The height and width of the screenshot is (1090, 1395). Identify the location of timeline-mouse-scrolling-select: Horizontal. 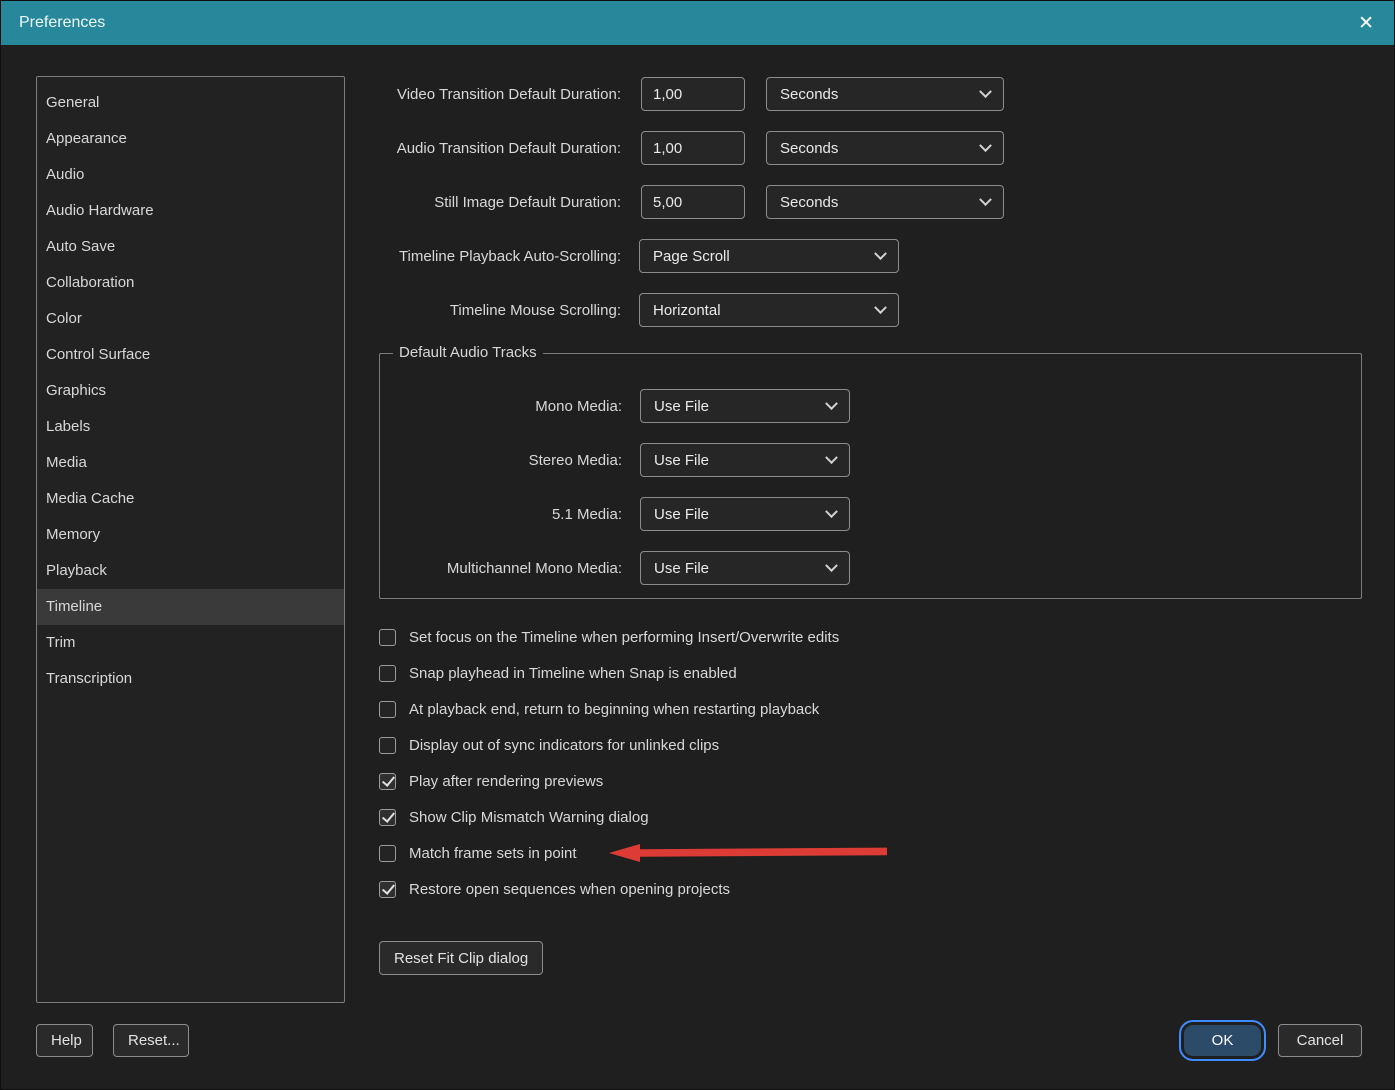
(769, 310).